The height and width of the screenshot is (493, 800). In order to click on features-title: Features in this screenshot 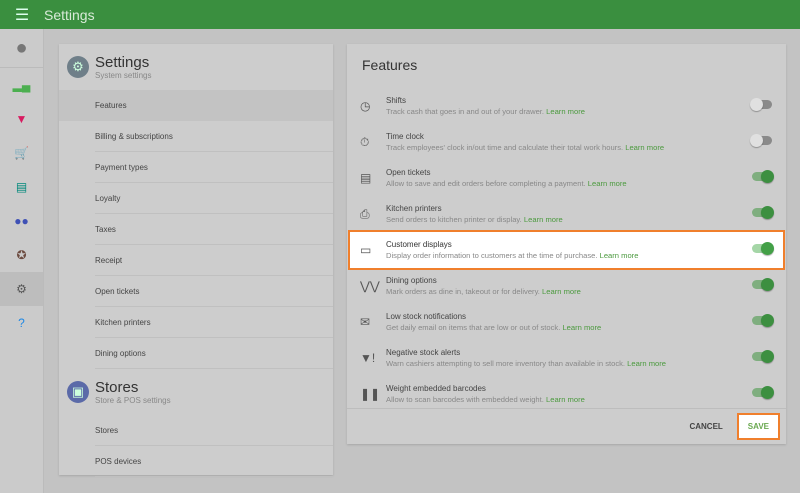, I will do `click(390, 65)`.